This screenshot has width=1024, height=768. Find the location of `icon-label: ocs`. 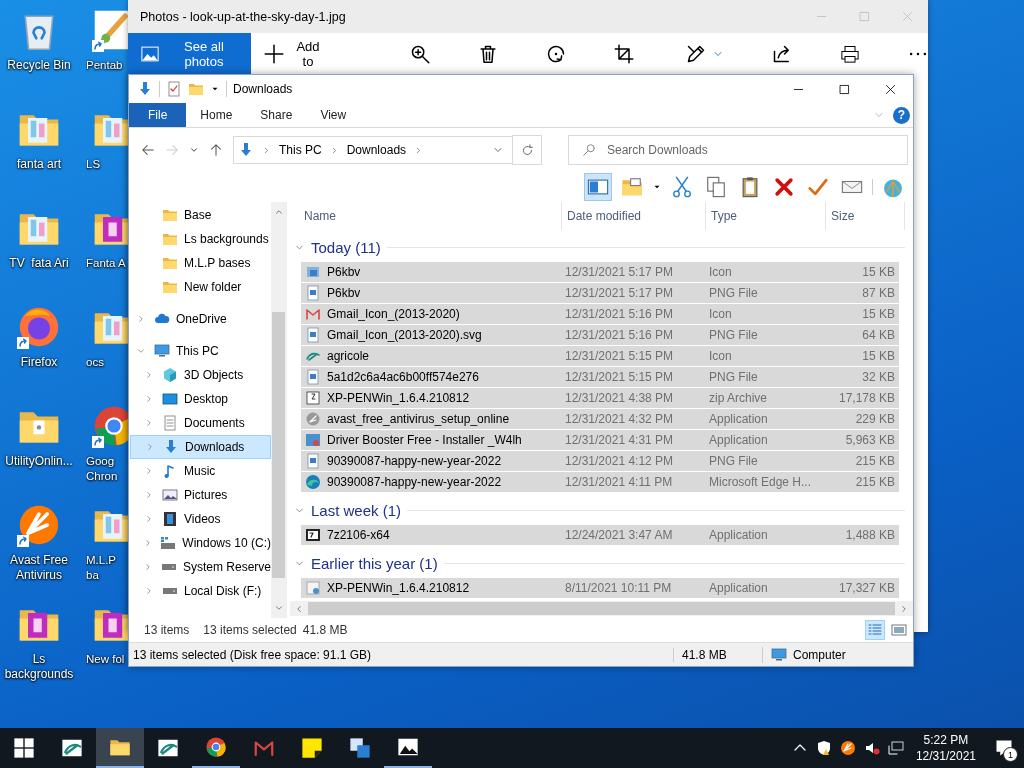

icon-label: ocs is located at coordinates (106, 362).